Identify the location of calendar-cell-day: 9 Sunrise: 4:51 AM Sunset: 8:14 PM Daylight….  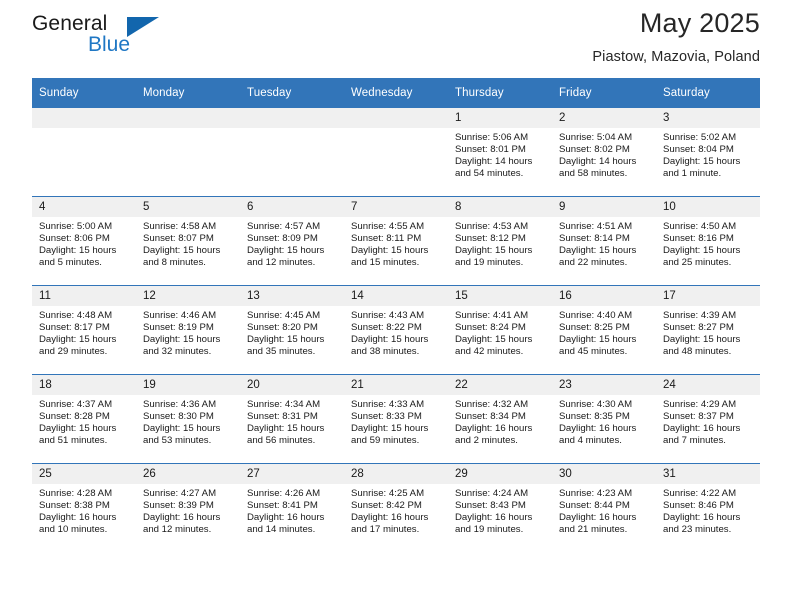
(604, 241).